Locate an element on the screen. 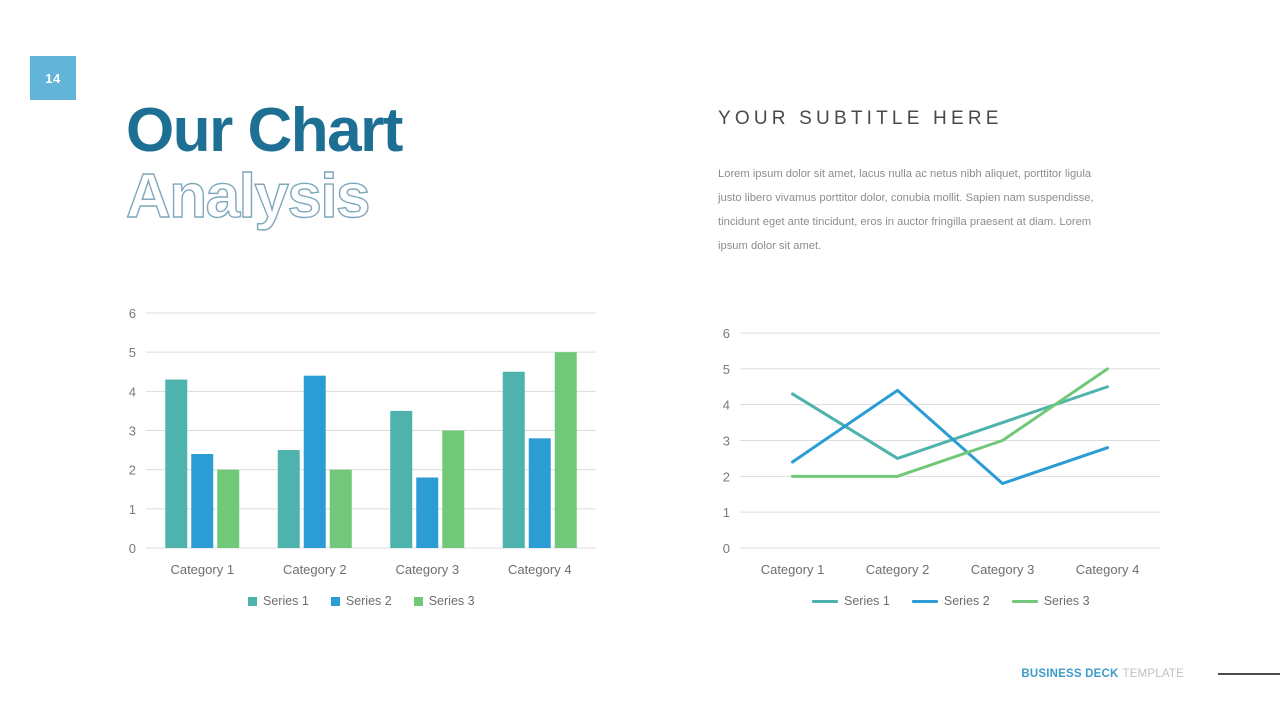 The image size is (1280, 720). footer: BUSINESS DECK TEMPLATE is located at coordinates (1150, 674).